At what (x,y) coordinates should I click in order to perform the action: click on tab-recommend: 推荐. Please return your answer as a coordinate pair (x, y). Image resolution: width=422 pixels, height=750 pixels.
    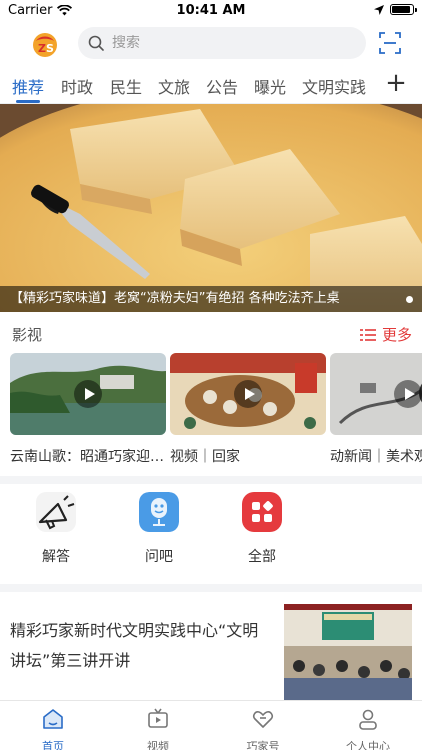
    Looking at the image, I should click on (28, 86).